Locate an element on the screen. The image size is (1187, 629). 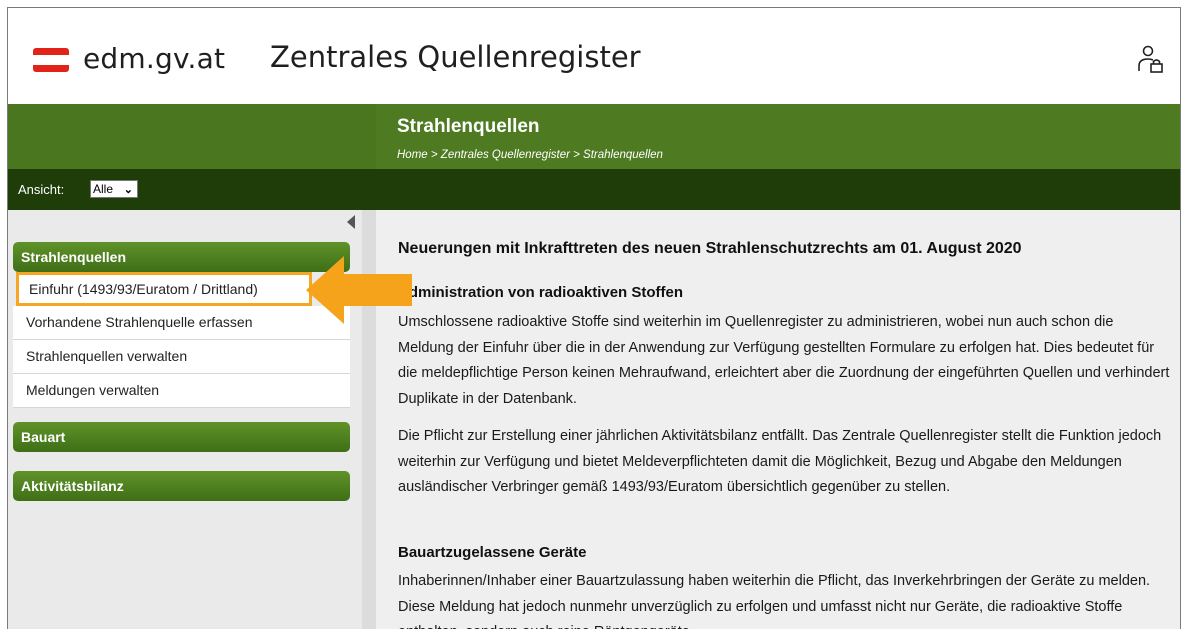
view-select-value: Alle is located at coordinates (103, 189).